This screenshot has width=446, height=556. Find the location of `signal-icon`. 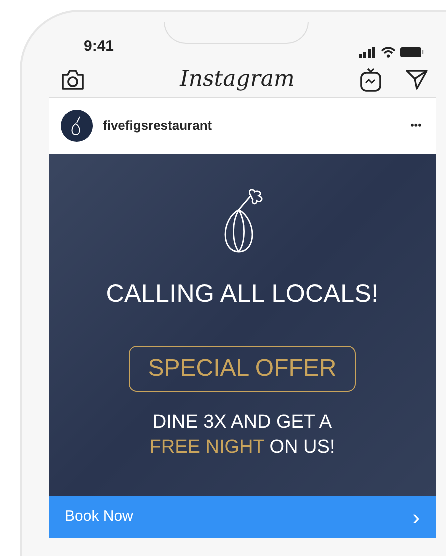

signal-icon is located at coordinates (368, 52).